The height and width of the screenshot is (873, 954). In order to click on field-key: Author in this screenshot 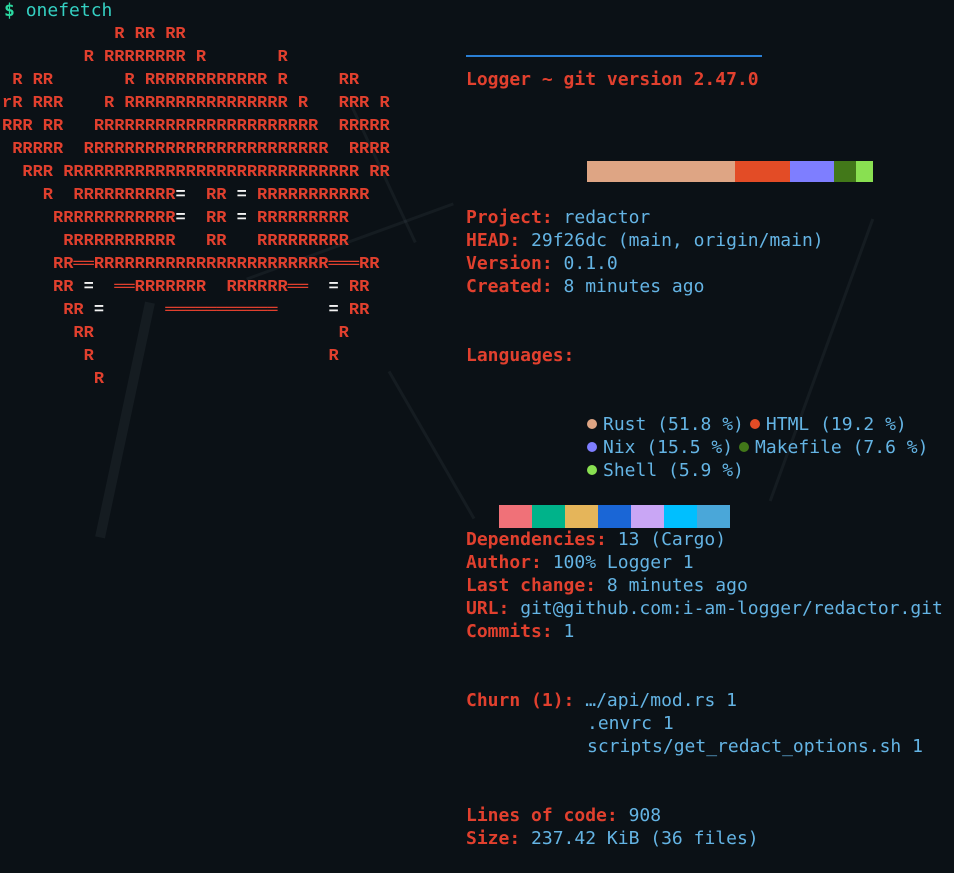, I will do `click(499, 562)`.